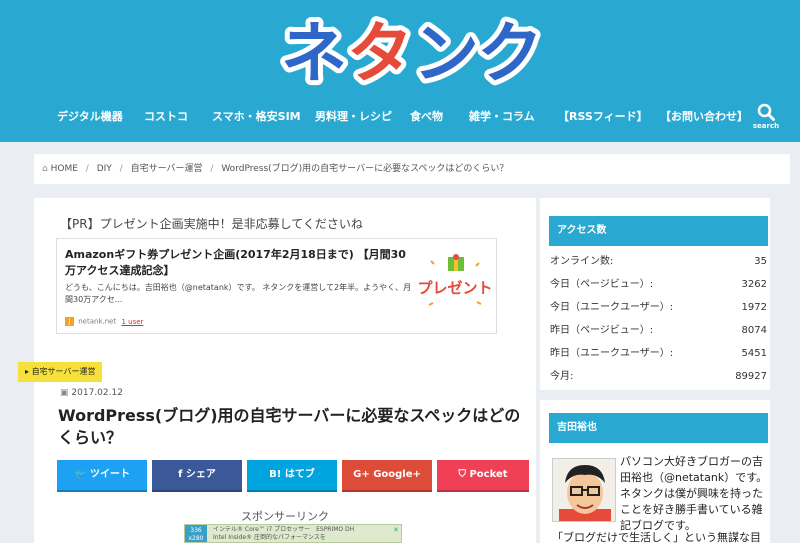 The width and height of the screenshot is (800, 543). I want to click on search-button: search, so click(766, 119).